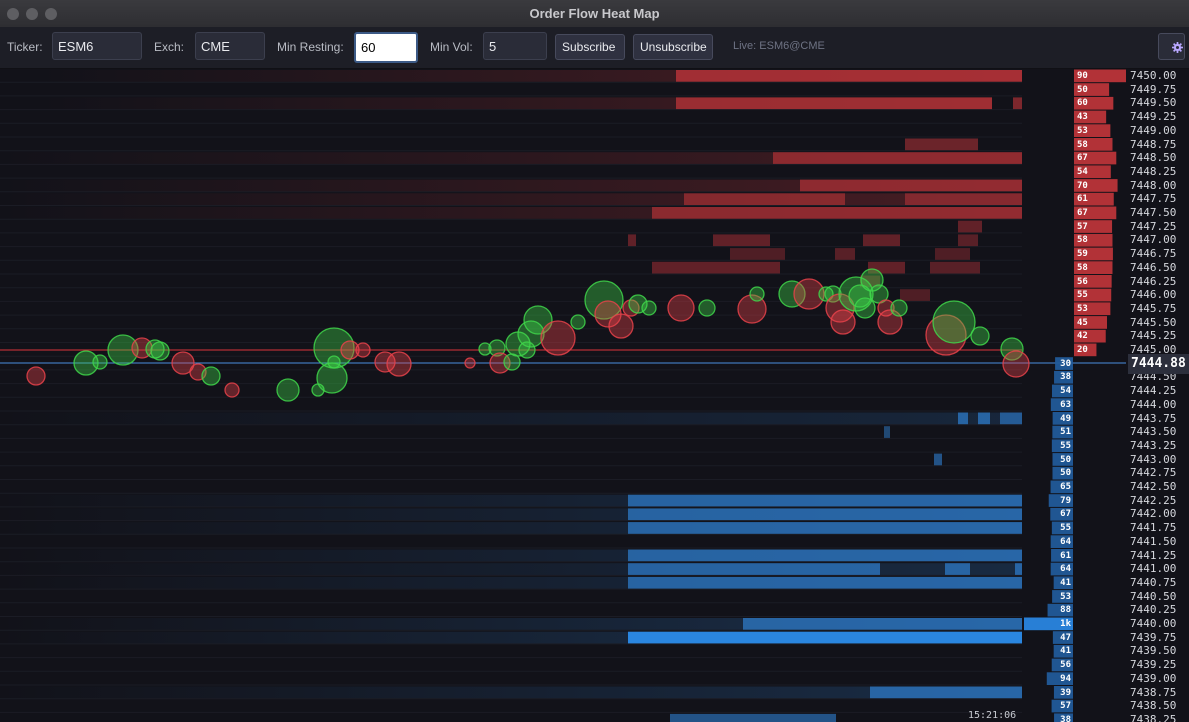  I want to click on price-label: 7449.25, so click(1153, 117).